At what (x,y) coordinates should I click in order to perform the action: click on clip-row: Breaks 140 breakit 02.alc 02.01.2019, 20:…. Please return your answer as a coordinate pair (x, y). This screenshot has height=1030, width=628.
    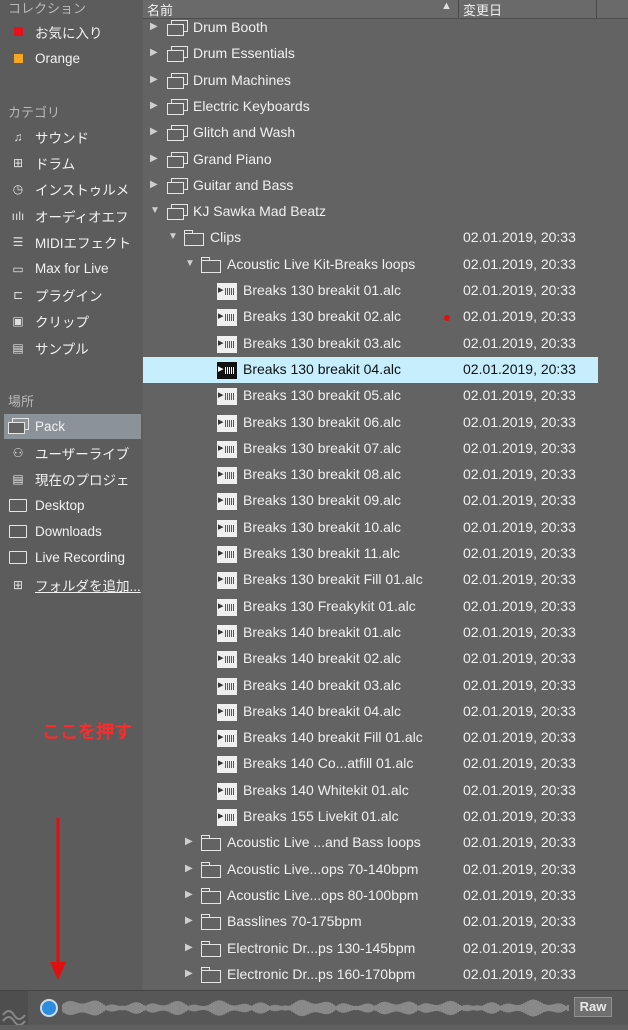
    Looking at the image, I should click on (370, 659).